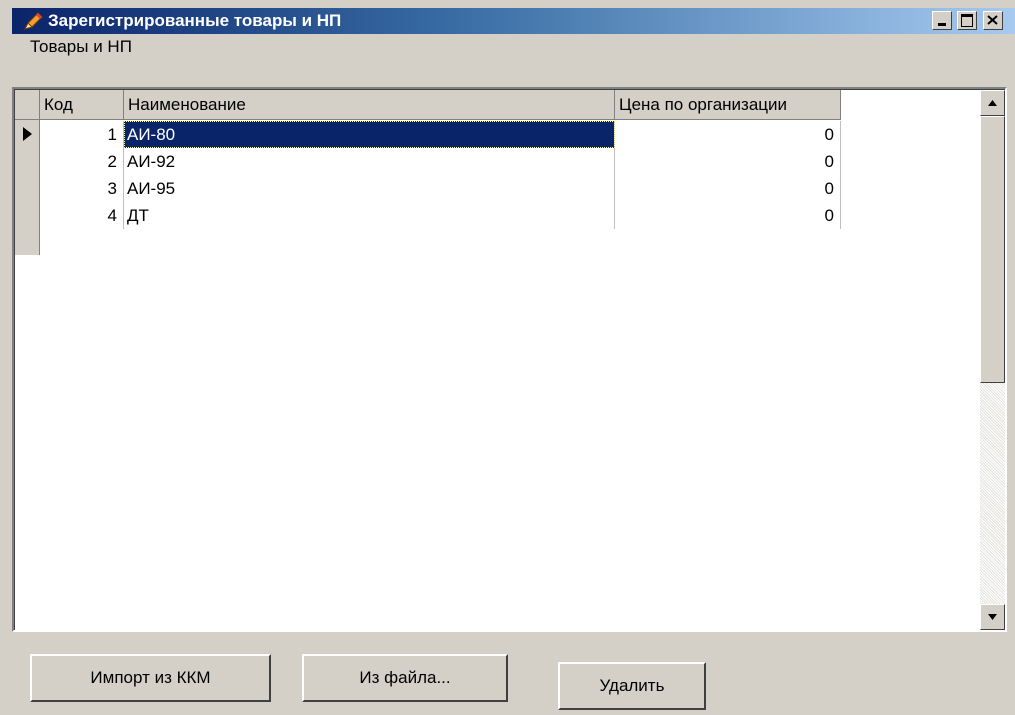 The image size is (1015, 715). I want to click on maximize-button, so click(967, 20).